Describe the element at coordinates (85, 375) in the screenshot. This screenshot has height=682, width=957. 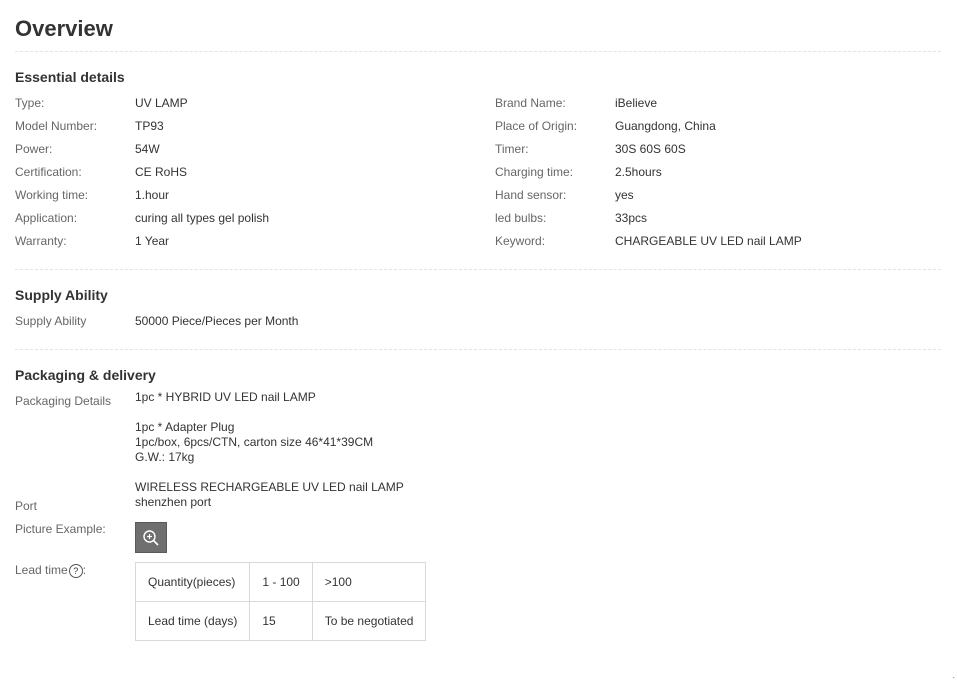
I see `section-title-packaging: Packaging & delivery` at that location.